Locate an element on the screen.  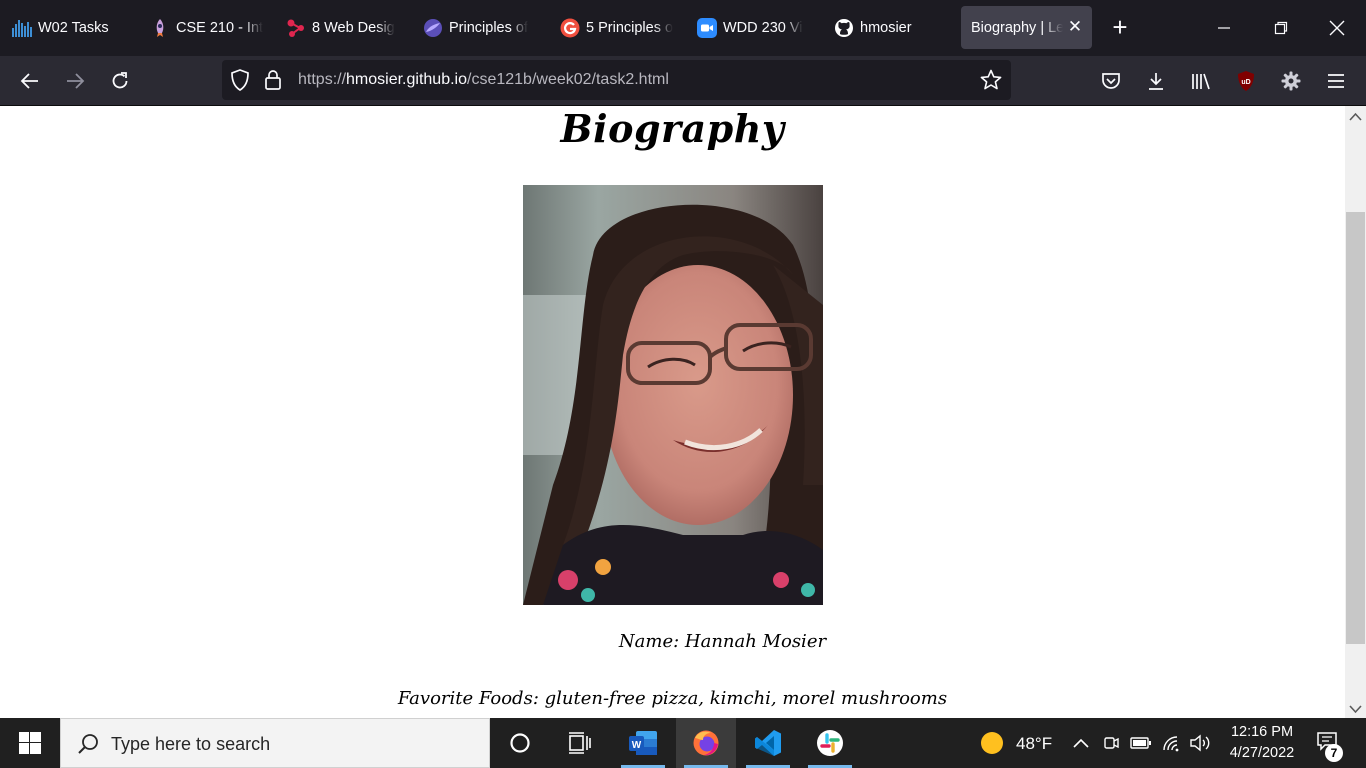
svg-text: uD is located at coordinates (1245, 82).